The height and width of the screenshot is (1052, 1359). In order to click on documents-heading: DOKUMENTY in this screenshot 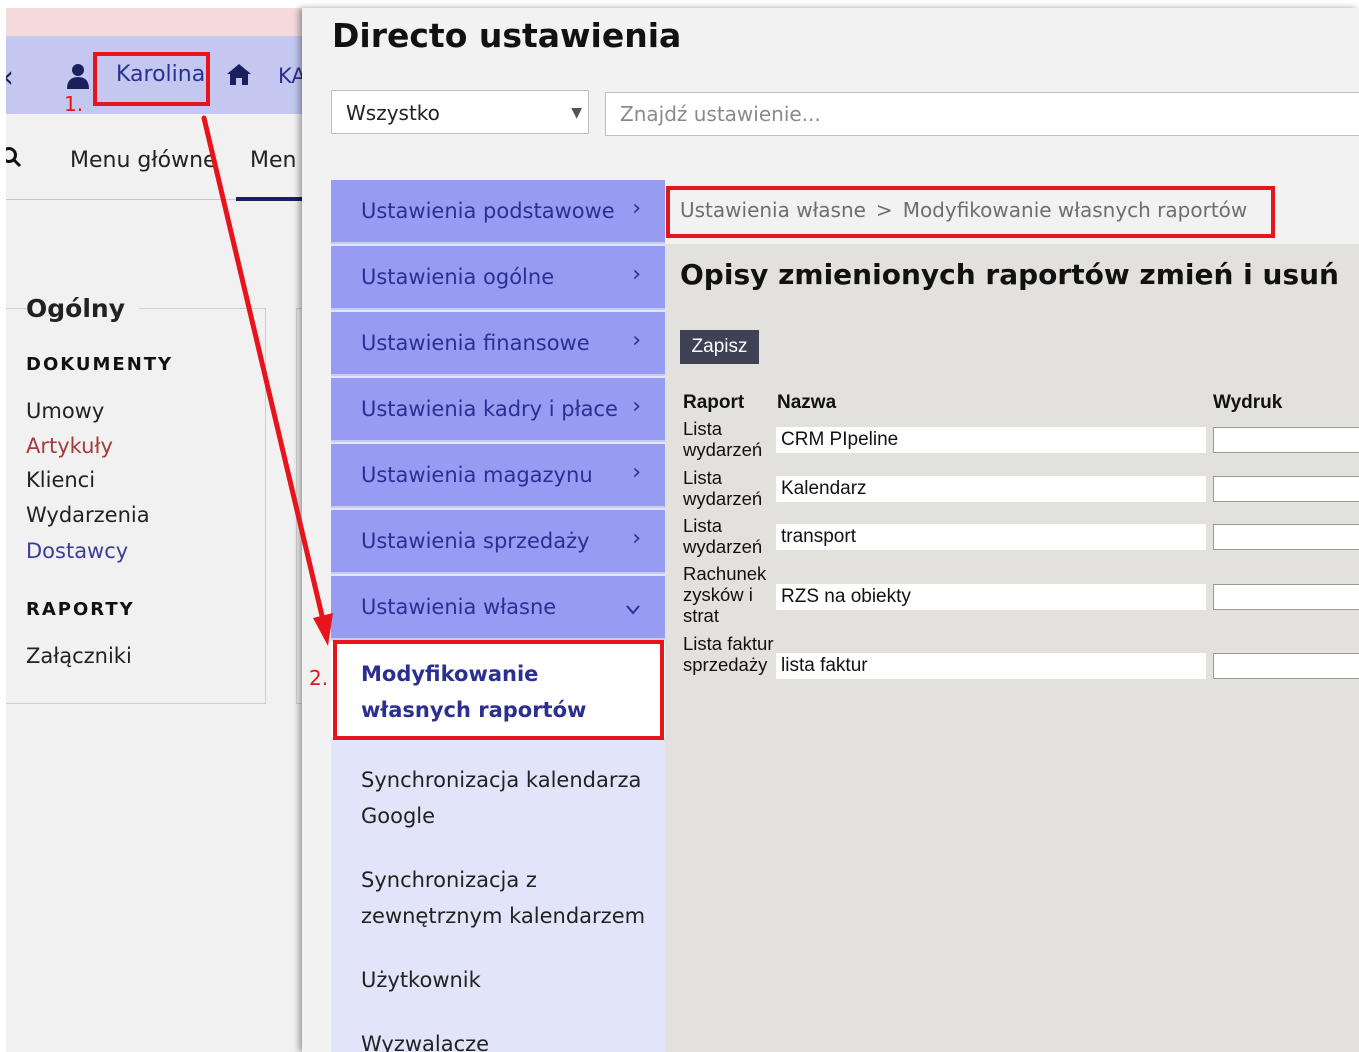, I will do `click(100, 364)`.